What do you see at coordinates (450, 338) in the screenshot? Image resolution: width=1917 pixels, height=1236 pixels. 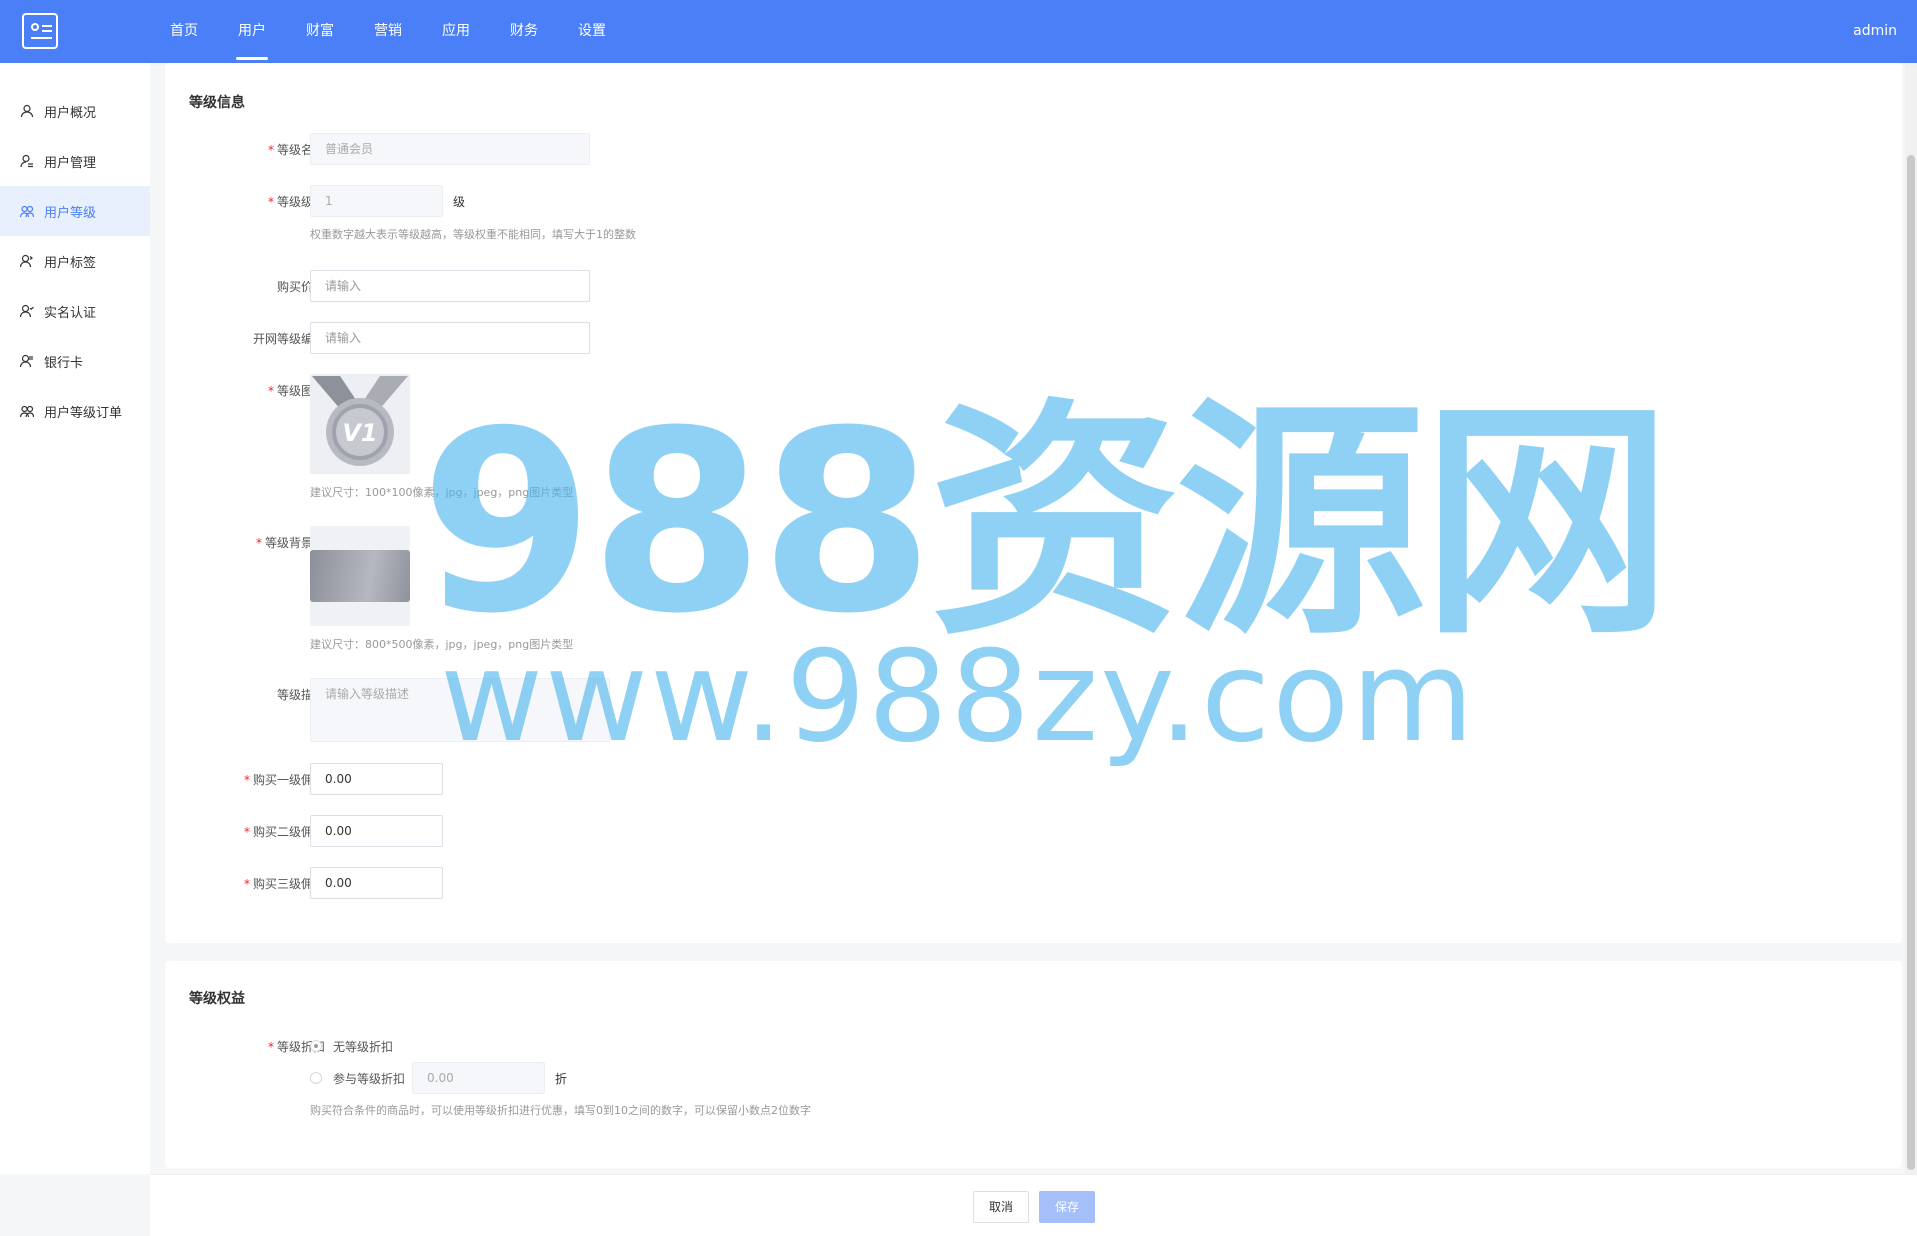 I see `level-code-input: 请输入` at bounding box center [450, 338].